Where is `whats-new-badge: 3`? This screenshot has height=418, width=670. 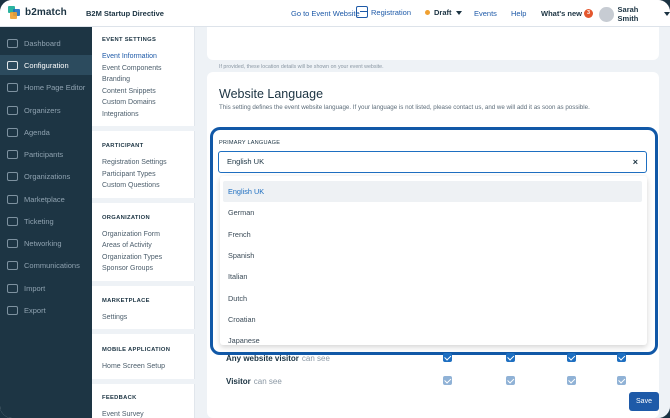 whats-new-badge: 3 is located at coordinates (588, 13).